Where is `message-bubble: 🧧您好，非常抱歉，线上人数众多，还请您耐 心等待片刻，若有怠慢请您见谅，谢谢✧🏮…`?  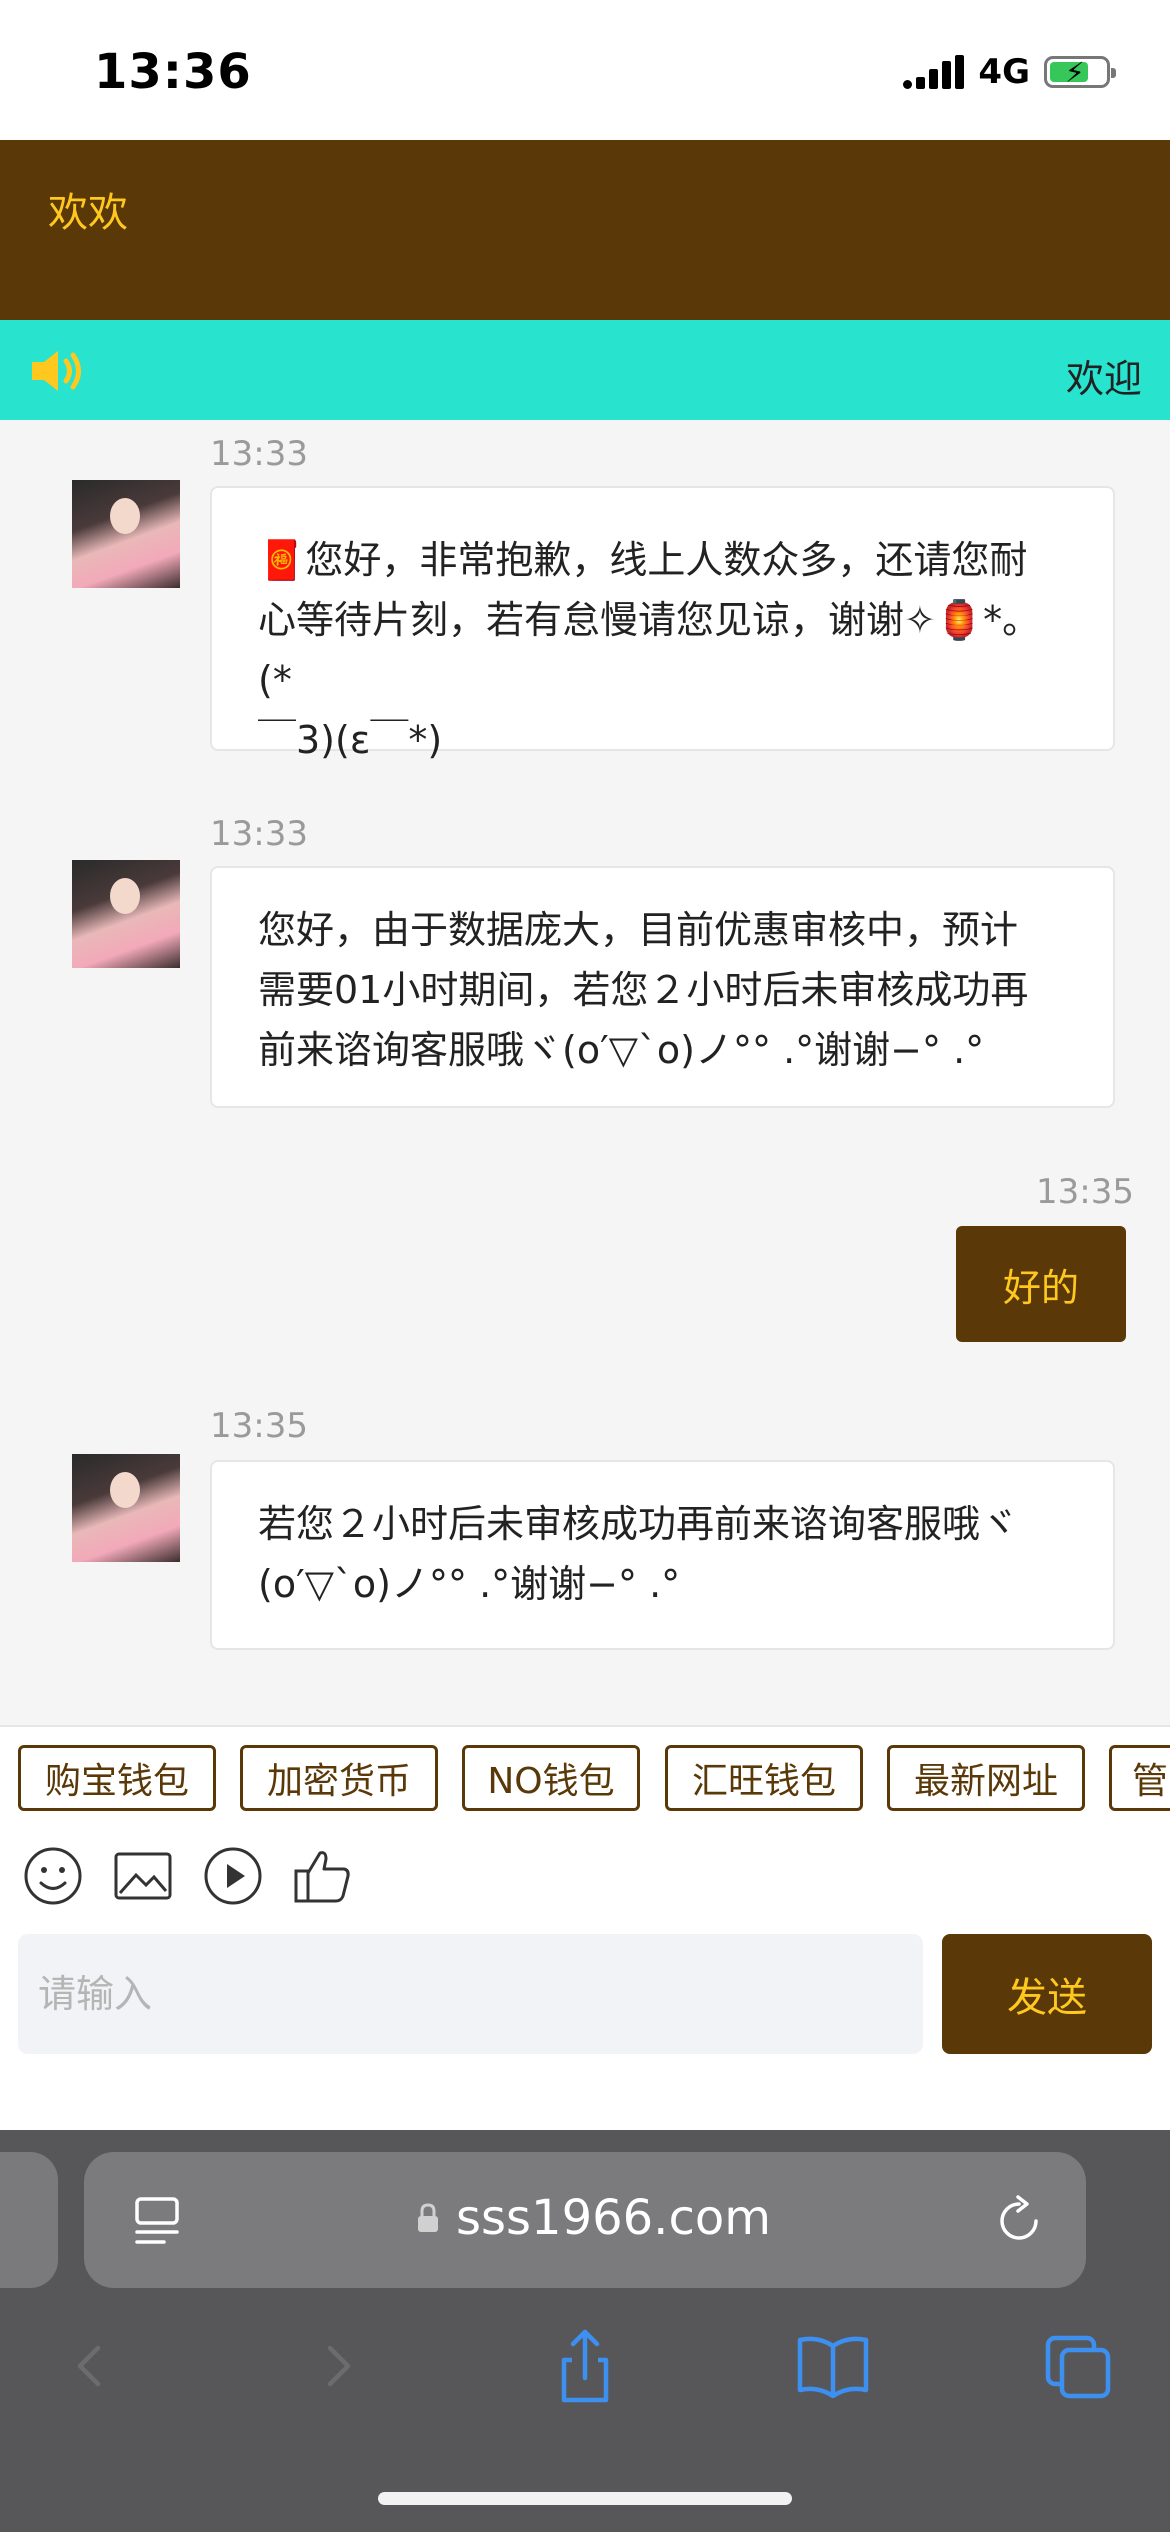 message-bubble: 🧧您好，非常抱歉，线上人数众多，还请您耐 心等待片刻，若有怠慢请您见谅，谢谢✧🏮… is located at coordinates (662, 624).